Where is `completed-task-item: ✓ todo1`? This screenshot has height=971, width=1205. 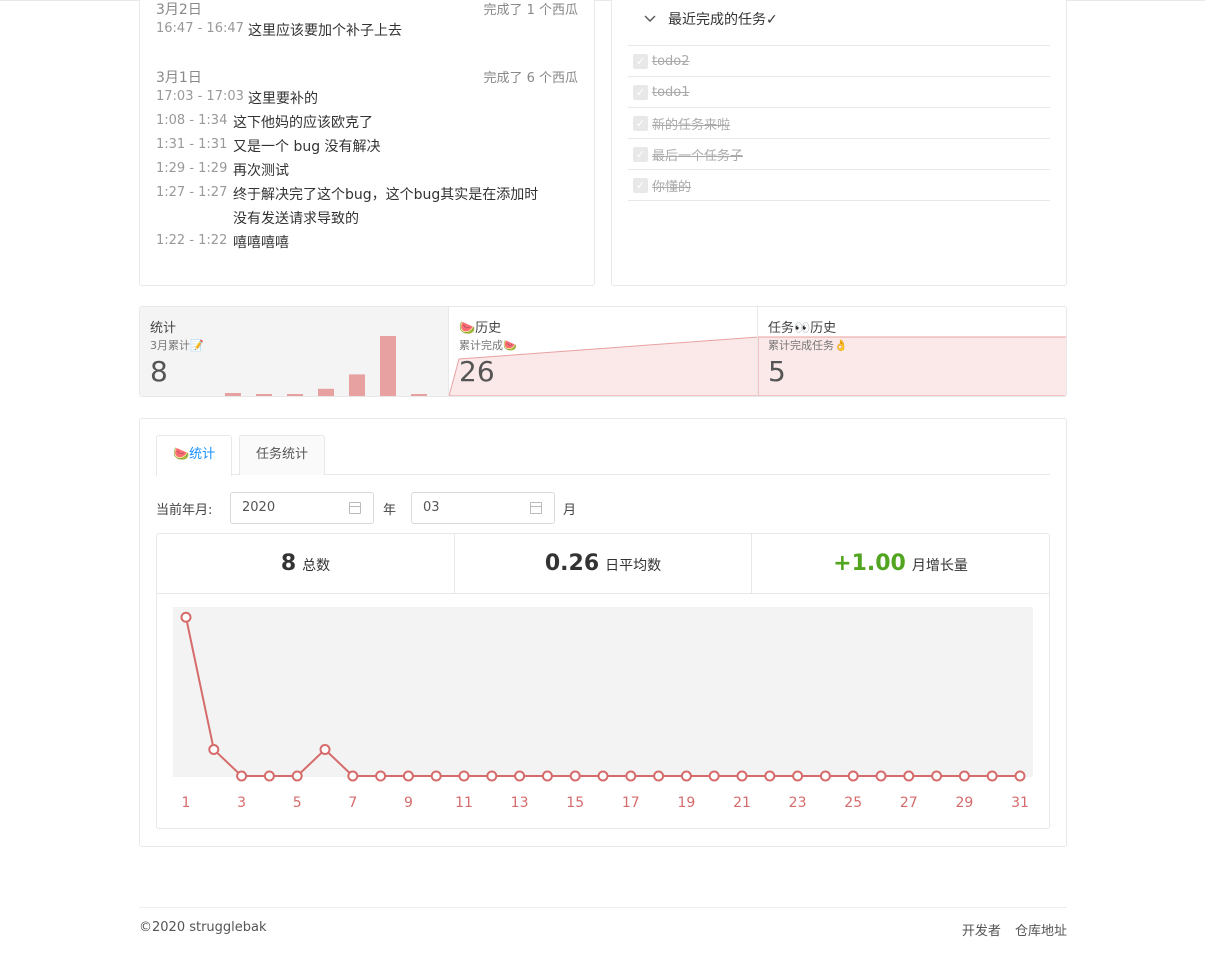 completed-task-item: ✓ todo1 is located at coordinates (839, 92).